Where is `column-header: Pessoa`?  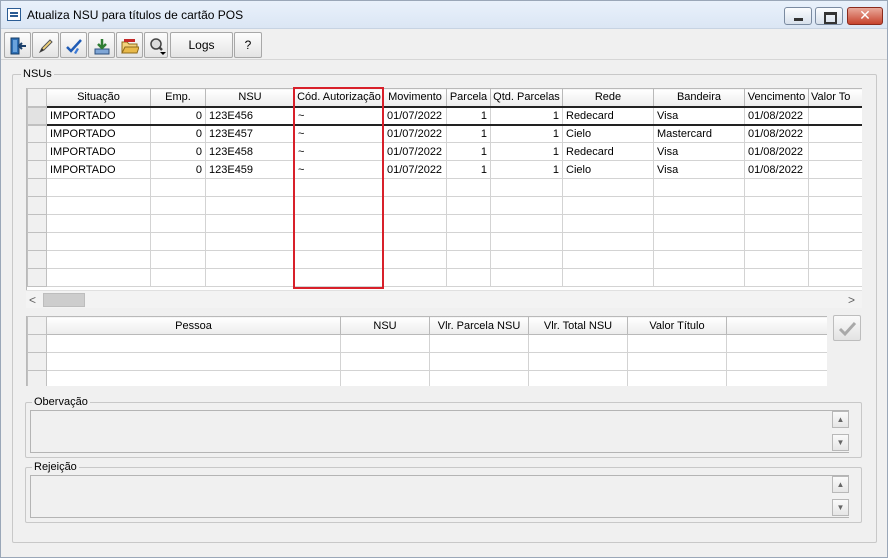 column-header: Pessoa is located at coordinates (193, 325).